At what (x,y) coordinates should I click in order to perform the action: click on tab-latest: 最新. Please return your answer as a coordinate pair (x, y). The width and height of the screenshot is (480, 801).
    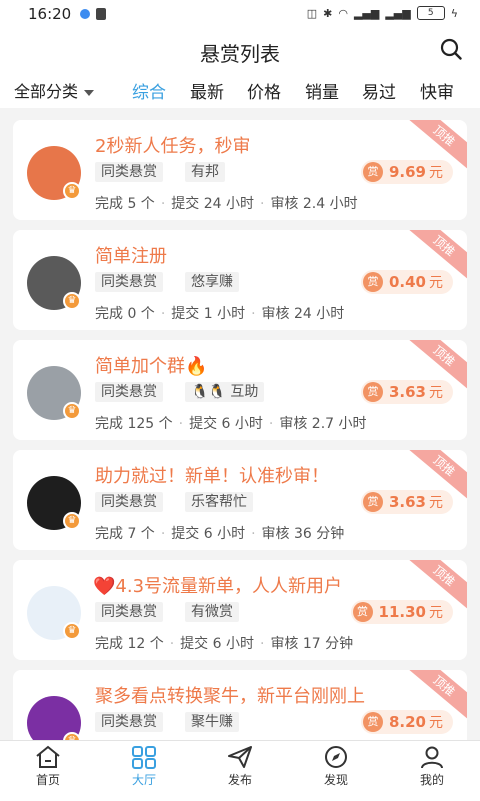
    Looking at the image, I should click on (207, 90).